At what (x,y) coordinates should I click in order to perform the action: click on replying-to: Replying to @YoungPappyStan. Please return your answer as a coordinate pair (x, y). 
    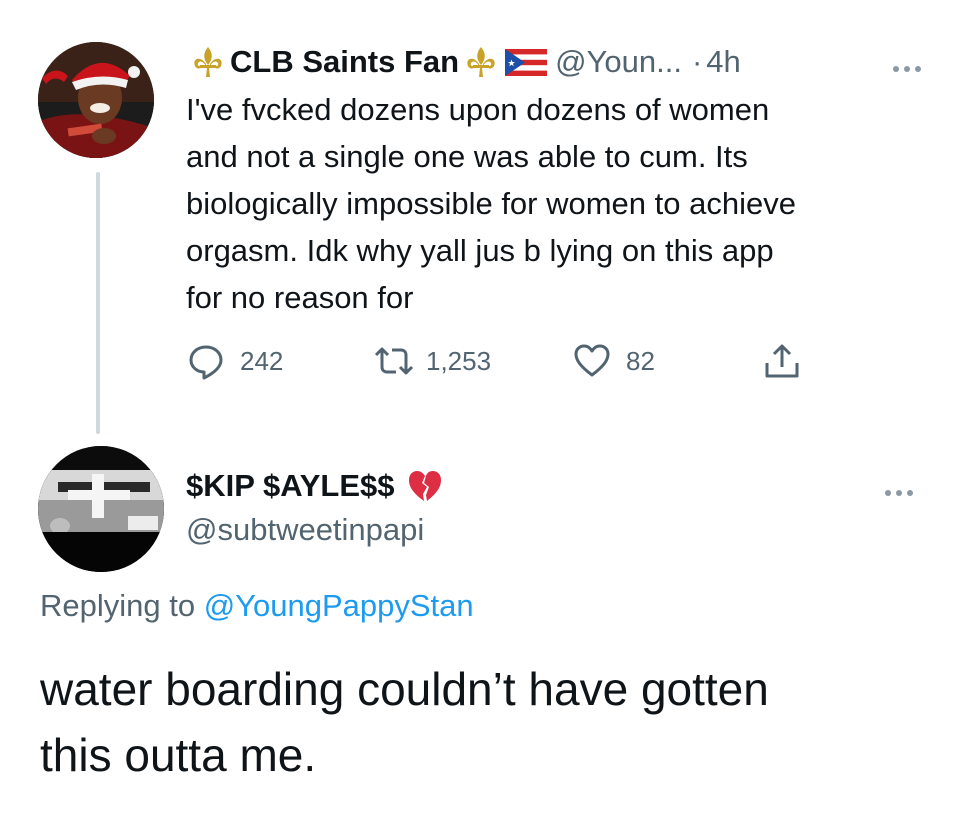
    Looking at the image, I should click on (257, 606).